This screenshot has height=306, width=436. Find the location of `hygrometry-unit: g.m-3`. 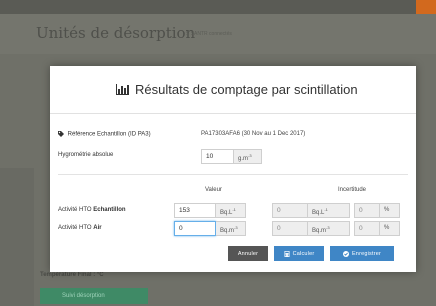

hygrometry-unit: g.m-3 is located at coordinates (248, 156).